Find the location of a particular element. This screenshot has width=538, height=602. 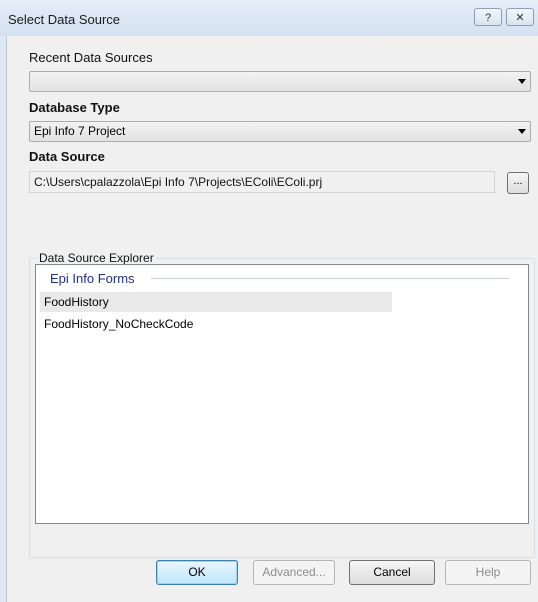

title-bar: Select Data Source ? ✕ is located at coordinates (269, 18).